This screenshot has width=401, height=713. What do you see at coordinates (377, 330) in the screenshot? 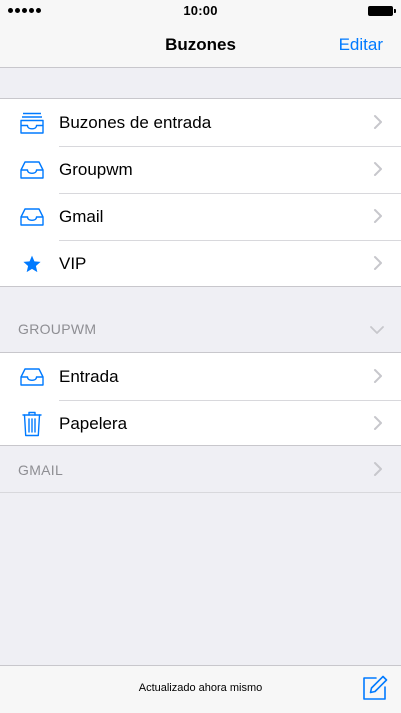
I see `chevron-down-icon` at bounding box center [377, 330].